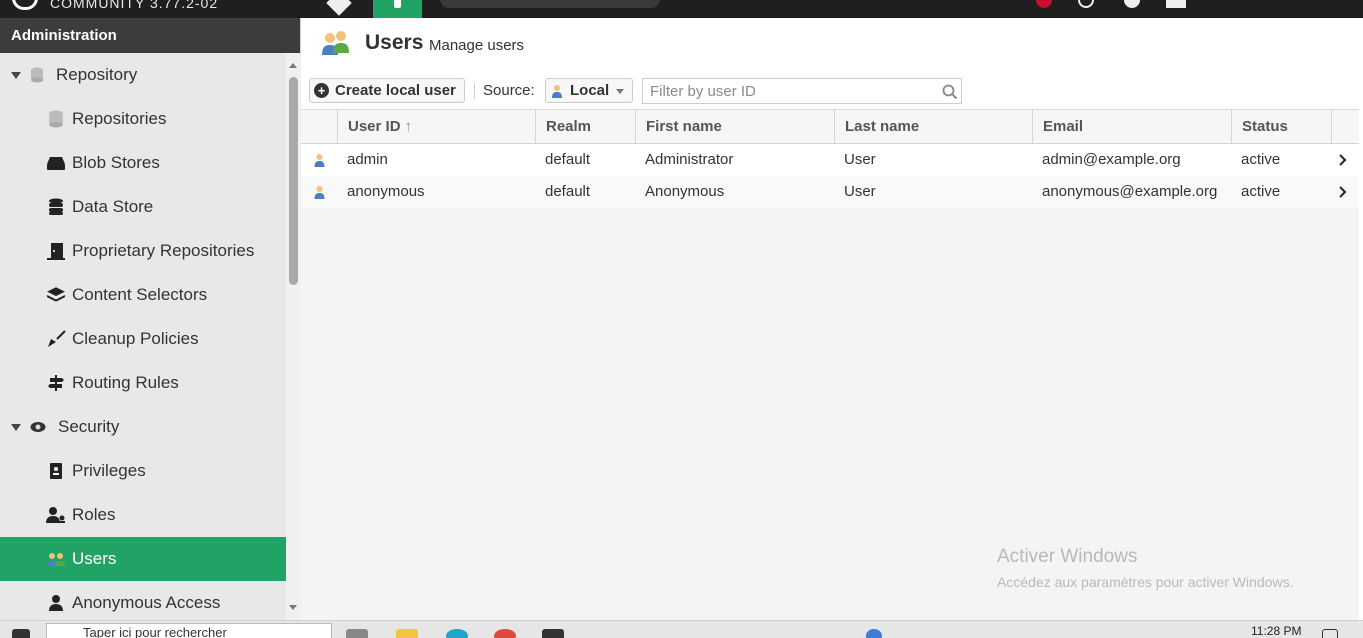 This screenshot has height=638, width=1363. What do you see at coordinates (116, 162) in the screenshot?
I see `sidebar-item-label: Blob Stores` at bounding box center [116, 162].